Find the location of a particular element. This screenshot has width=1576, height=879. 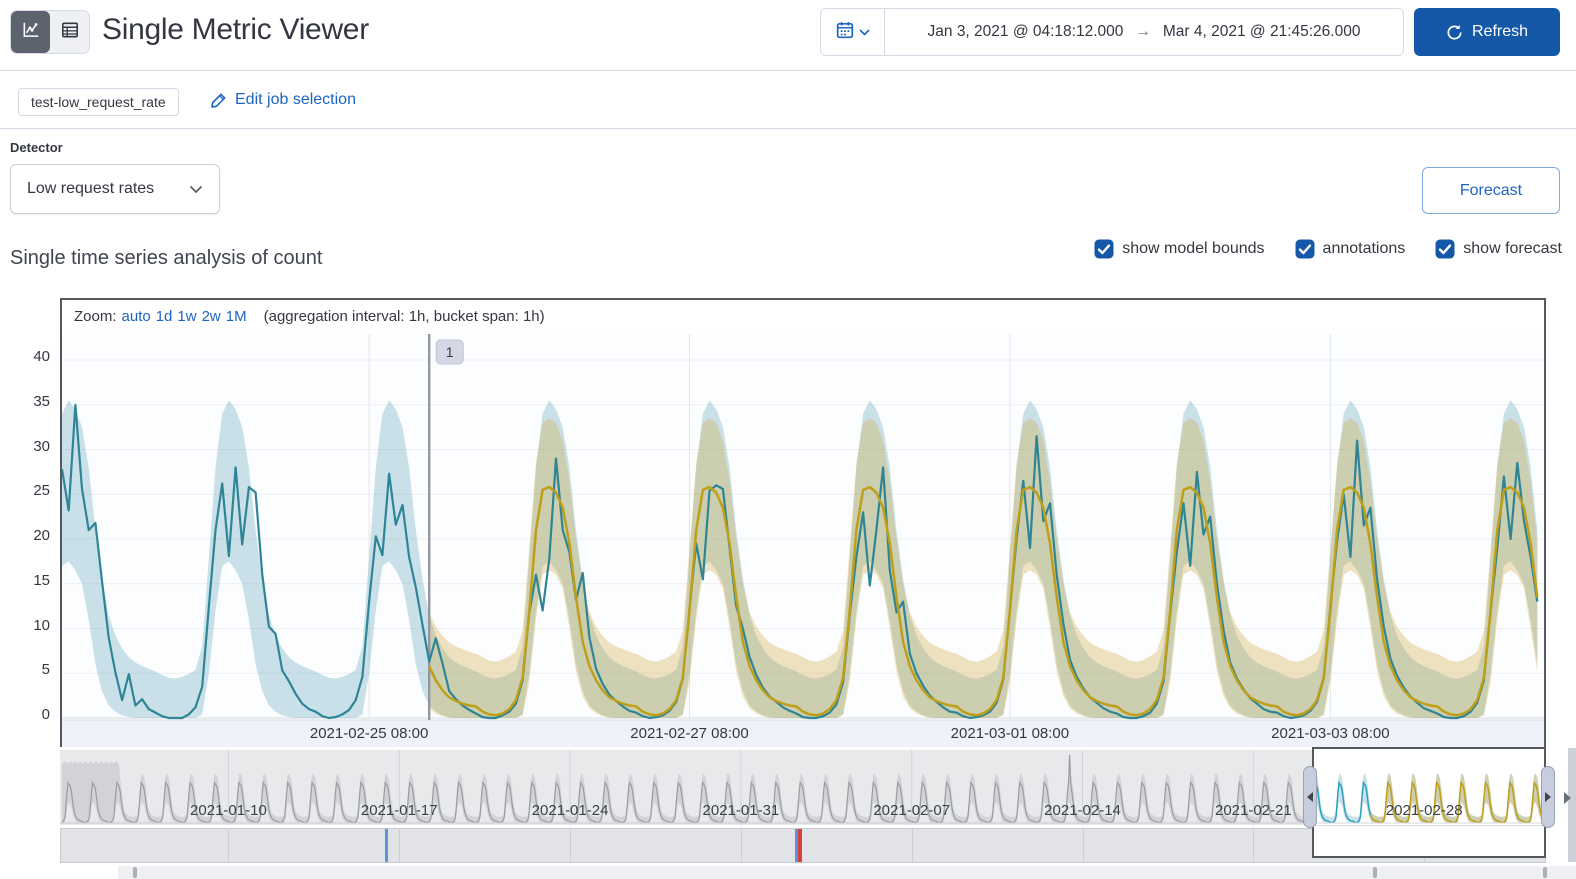

detector-label: Detector is located at coordinates (36, 147).